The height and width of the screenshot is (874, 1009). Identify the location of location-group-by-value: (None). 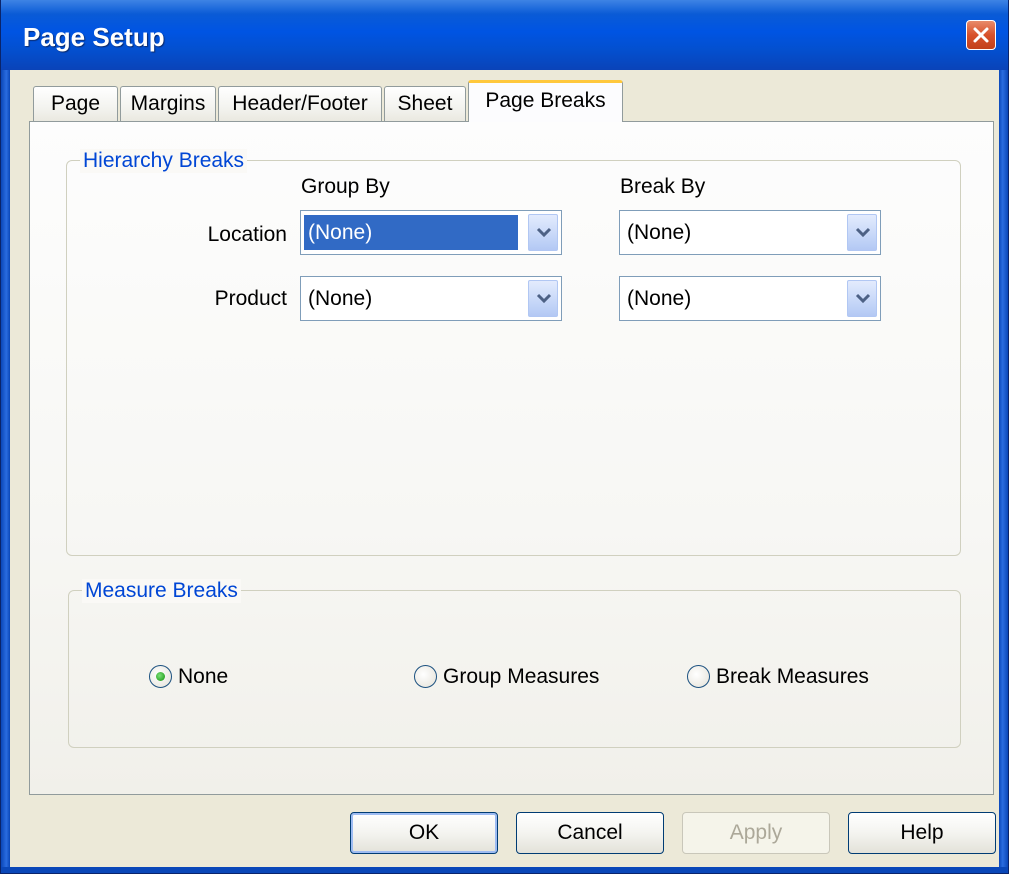
(411, 232).